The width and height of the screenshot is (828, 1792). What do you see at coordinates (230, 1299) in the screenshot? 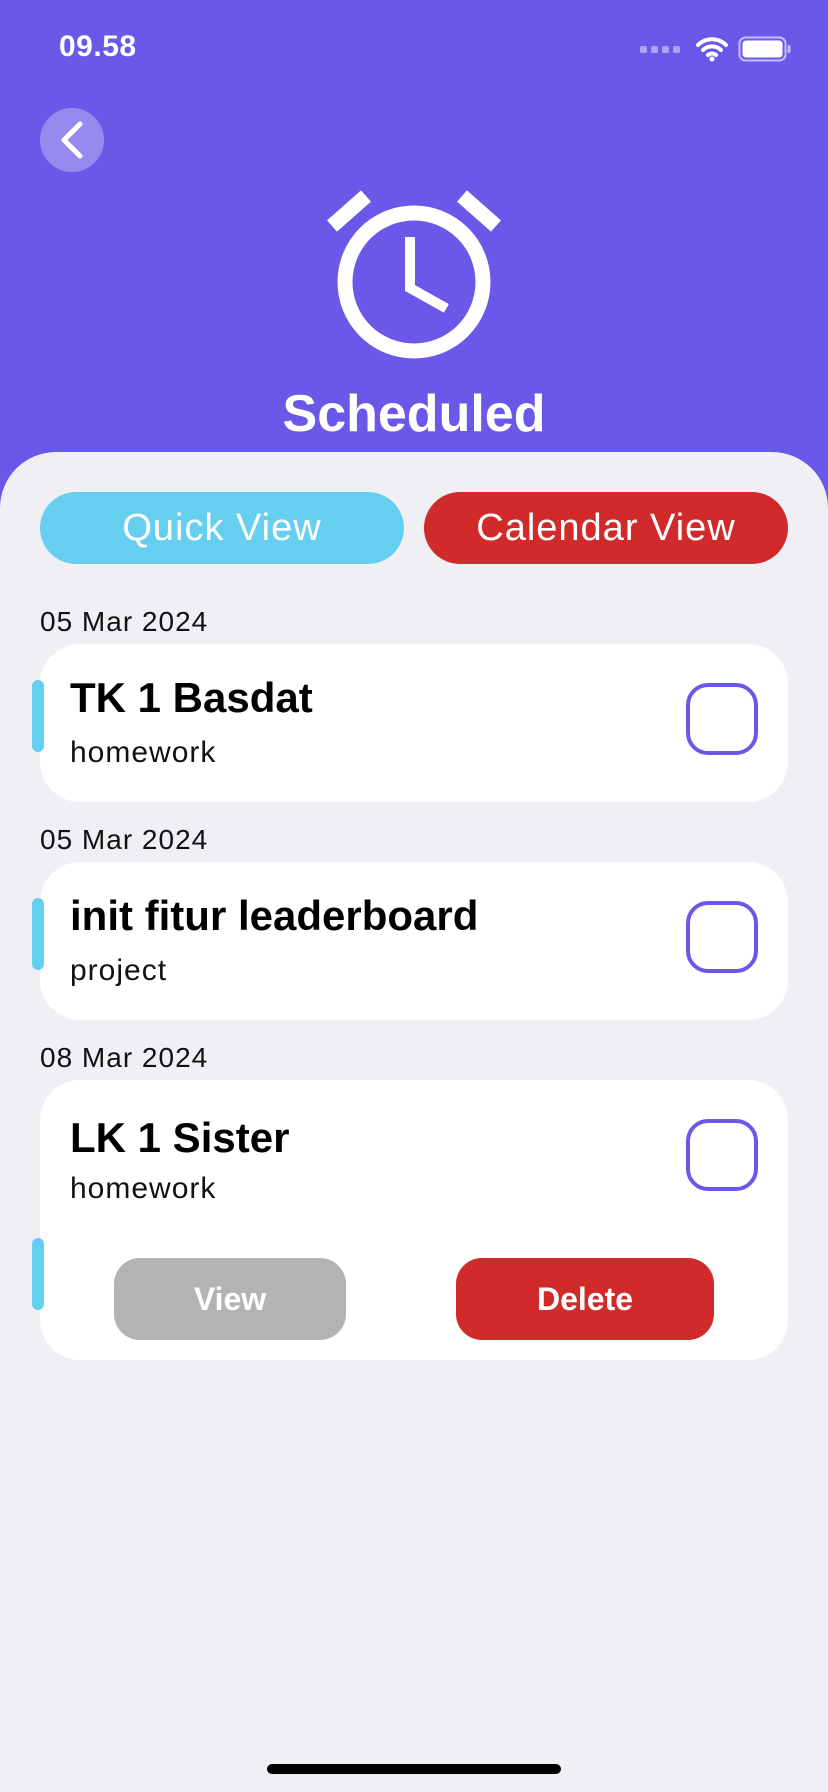
I see `view-button: View` at bounding box center [230, 1299].